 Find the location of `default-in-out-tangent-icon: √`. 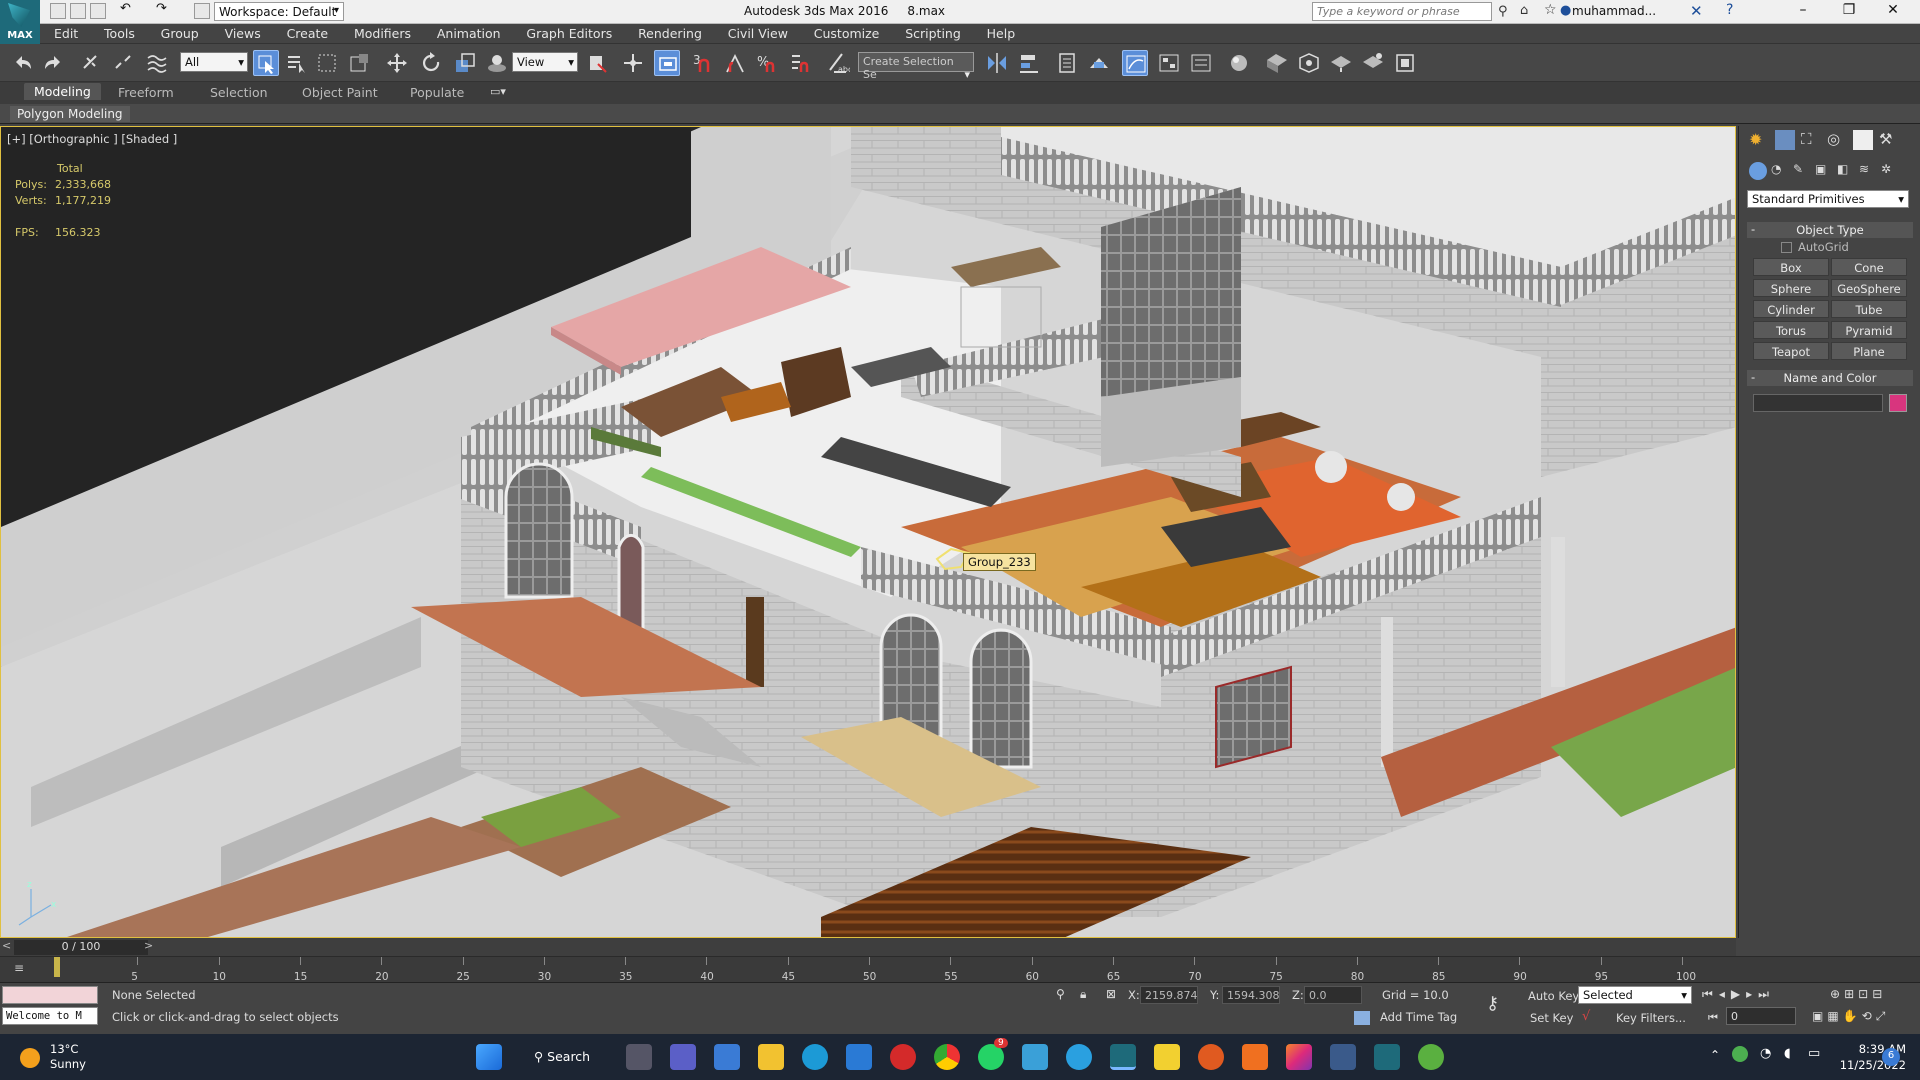

default-in-out-tangent-icon: √ is located at coordinates (1586, 1016).